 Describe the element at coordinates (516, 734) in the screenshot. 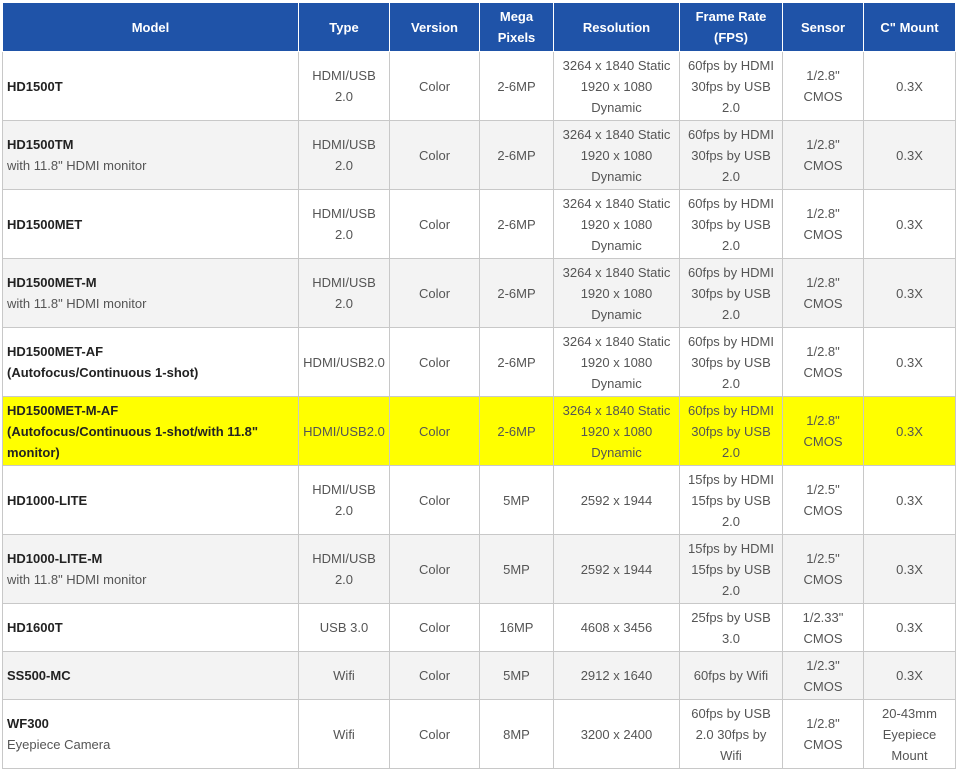

I see `mega-pixels-cell: 8MP` at that location.